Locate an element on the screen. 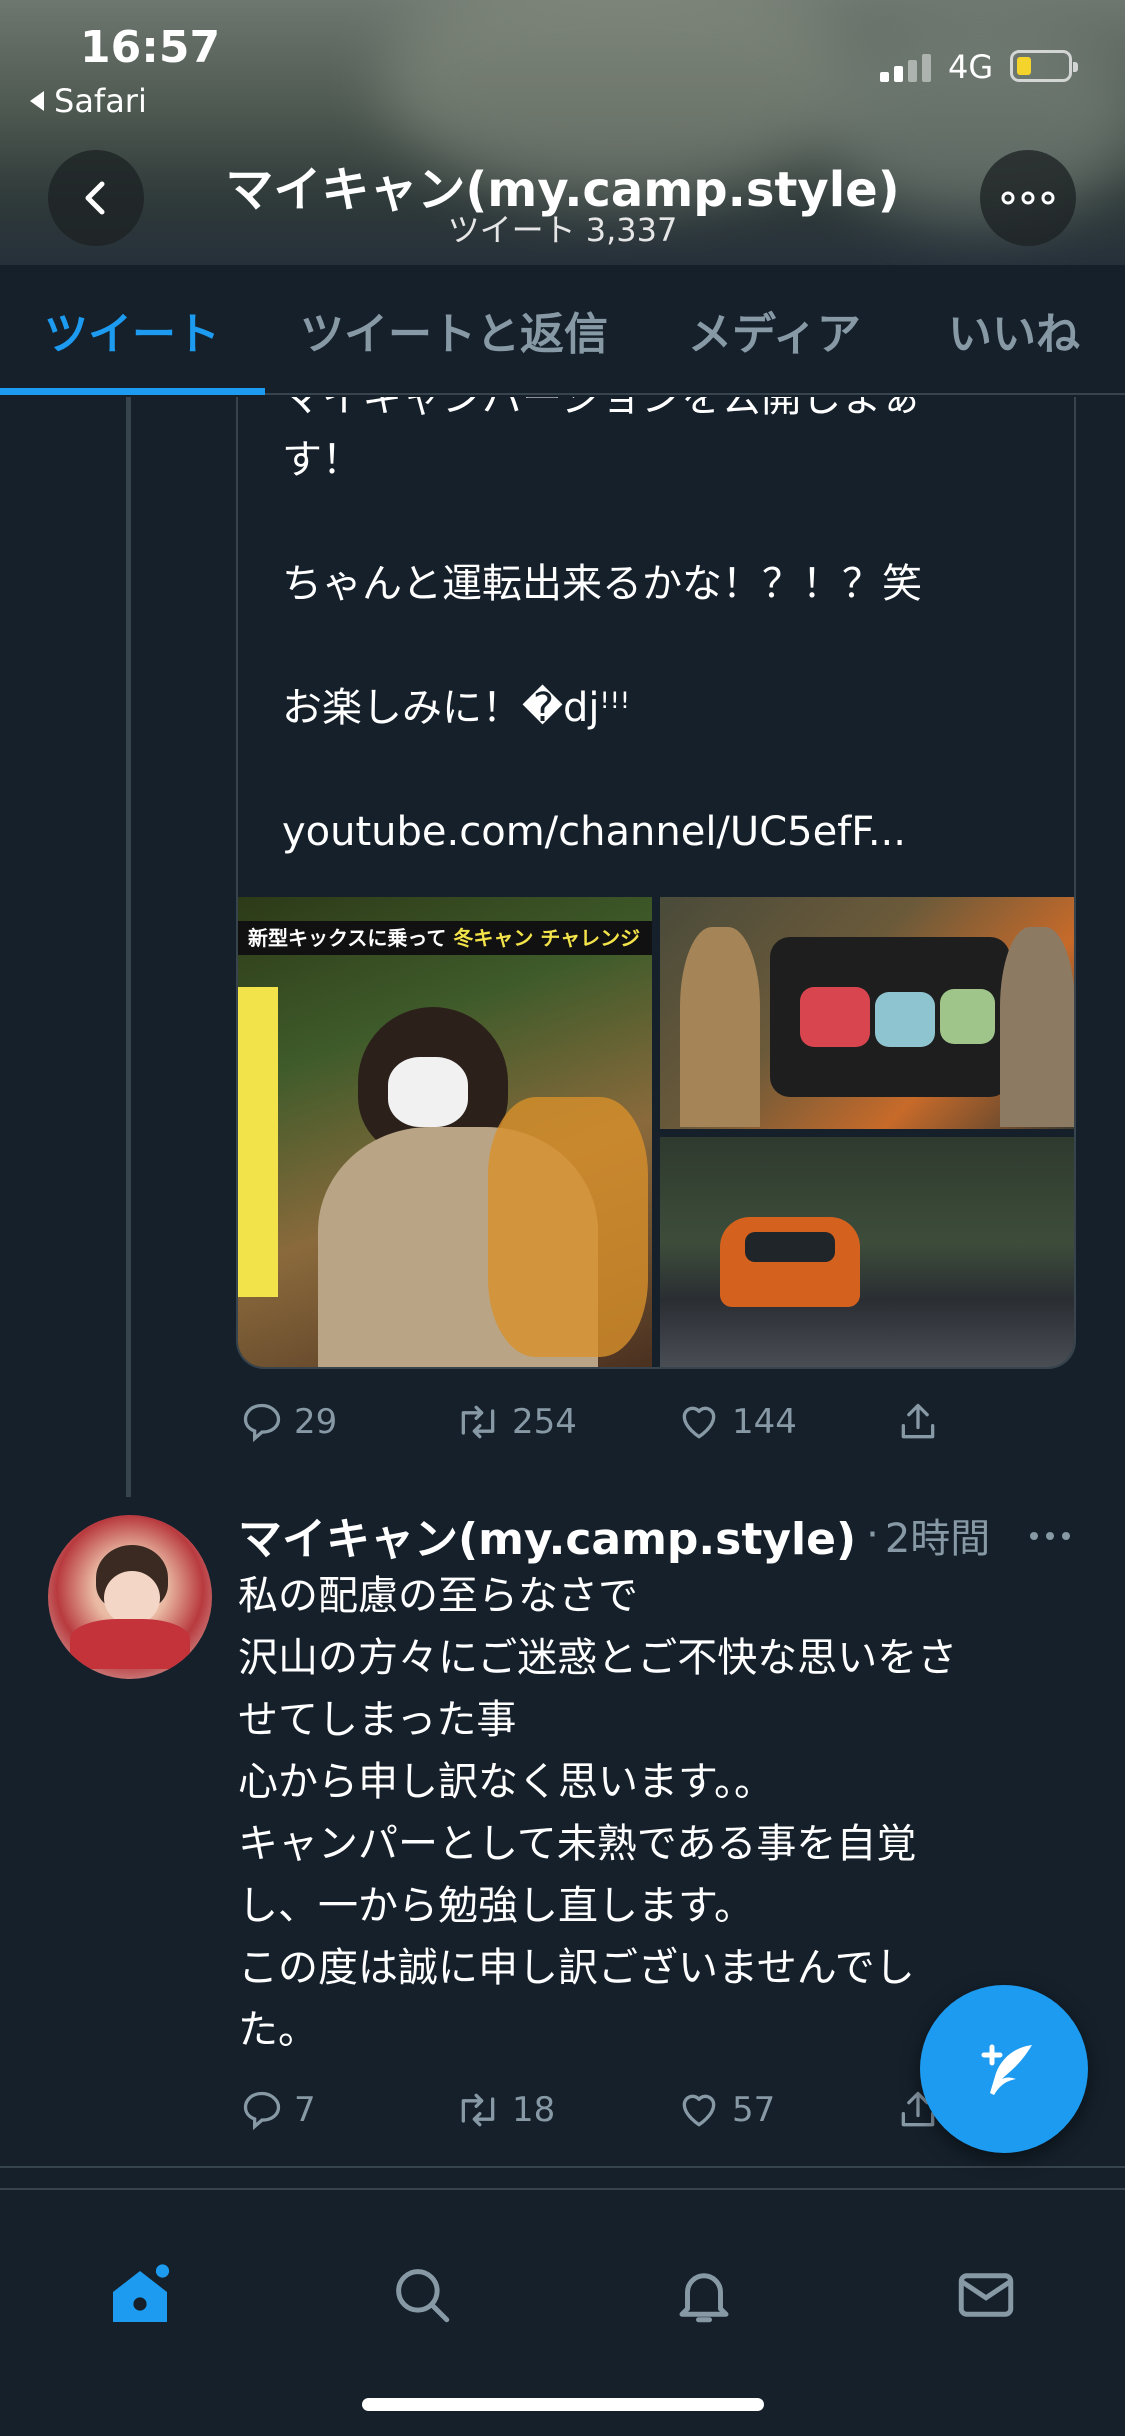 The width and height of the screenshot is (1125, 2436). compose-tweet-icon is located at coordinates (1006, 2069).